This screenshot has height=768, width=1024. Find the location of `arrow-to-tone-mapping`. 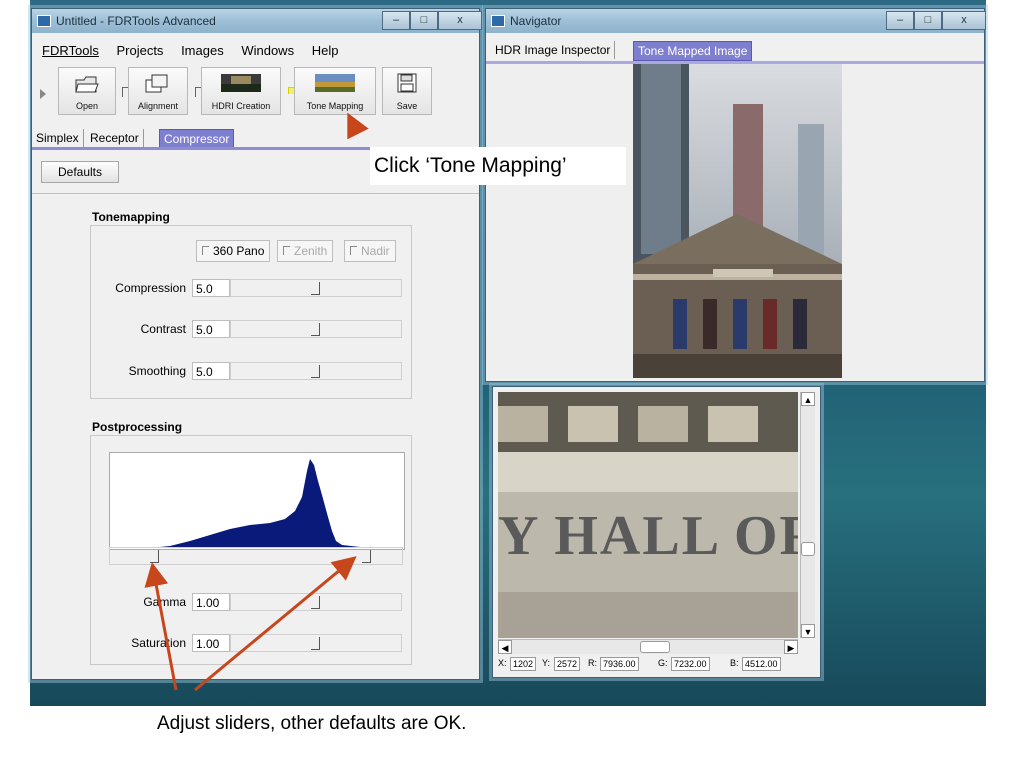

arrow-to-tone-mapping is located at coordinates (358, 126).